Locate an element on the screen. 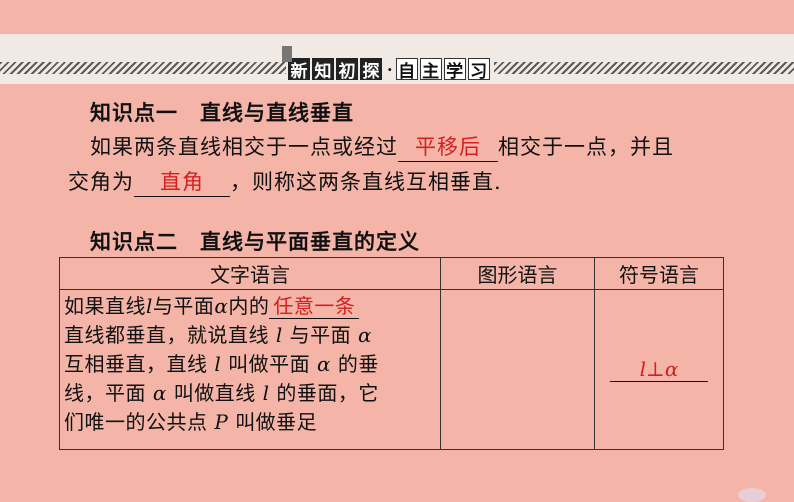 This screenshot has width=794, height=502. banner-char: 探 is located at coordinates (371, 70).